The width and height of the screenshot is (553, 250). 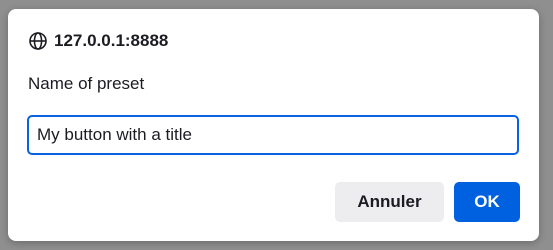 I want to click on dialog-message: Name of preset, so click(x=86, y=83).